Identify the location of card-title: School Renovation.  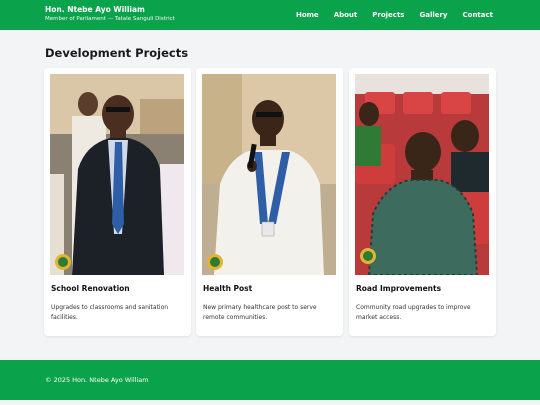
(90, 288).